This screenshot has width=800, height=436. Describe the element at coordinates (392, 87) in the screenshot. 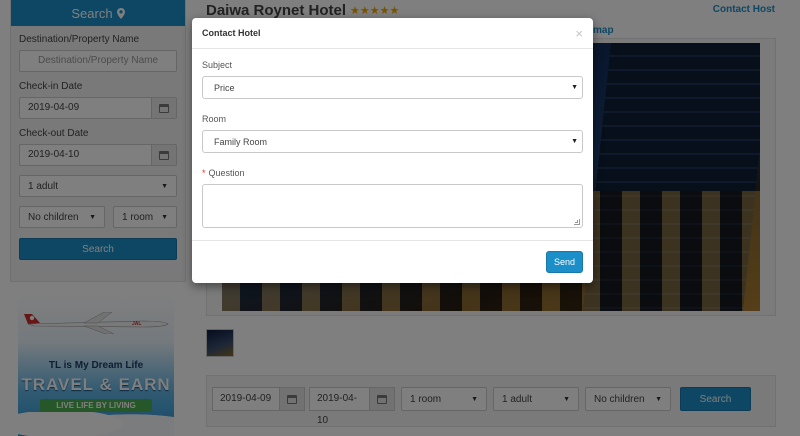

I see `subject-select: Price ▼` at that location.